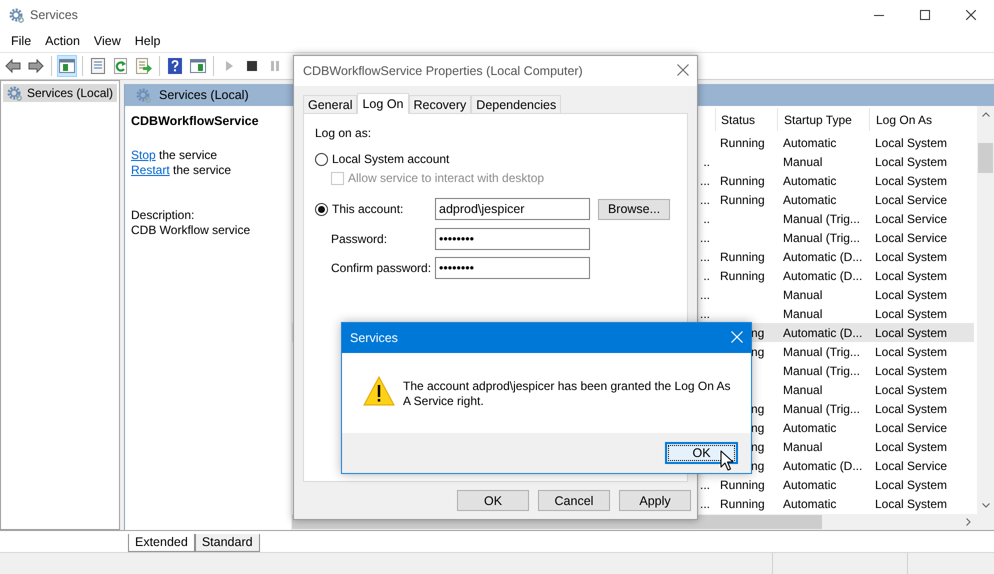 The width and height of the screenshot is (994, 574). I want to click on password-label: Password:, so click(359, 239).